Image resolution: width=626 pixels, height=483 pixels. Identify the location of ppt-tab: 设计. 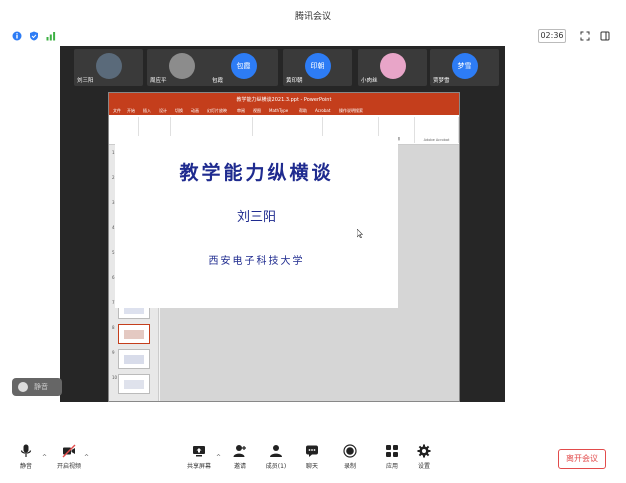
(163, 111).